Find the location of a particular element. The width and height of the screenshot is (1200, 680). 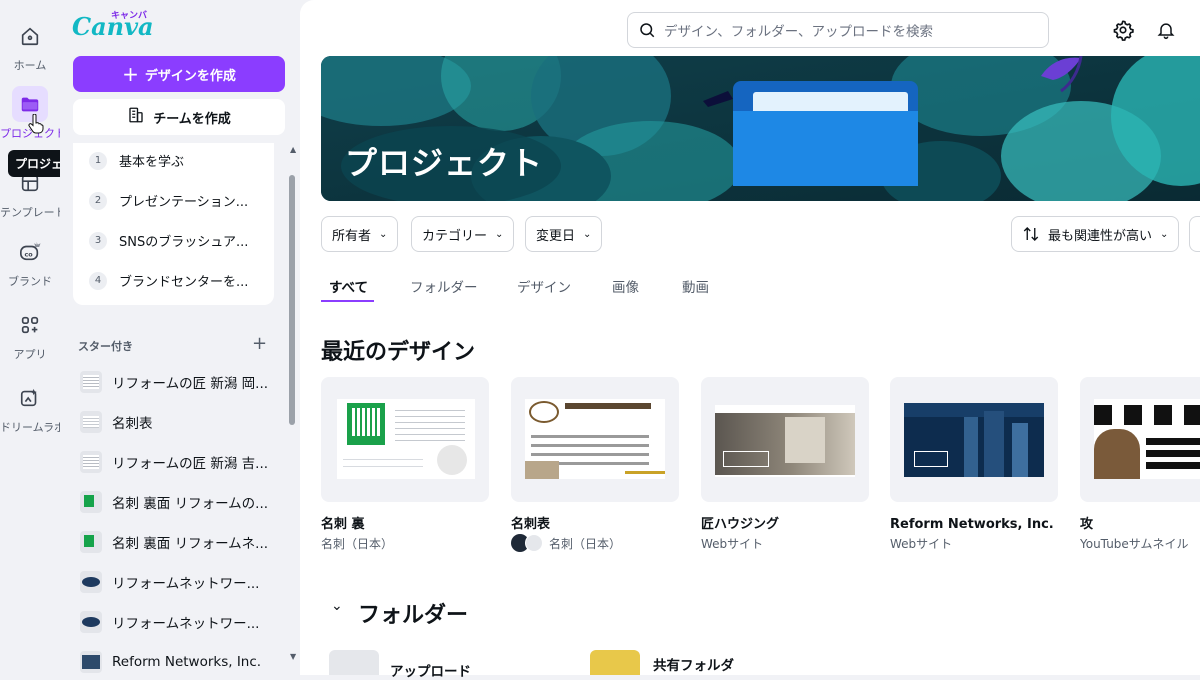

create-team-label: チームを作成 is located at coordinates (192, 119).